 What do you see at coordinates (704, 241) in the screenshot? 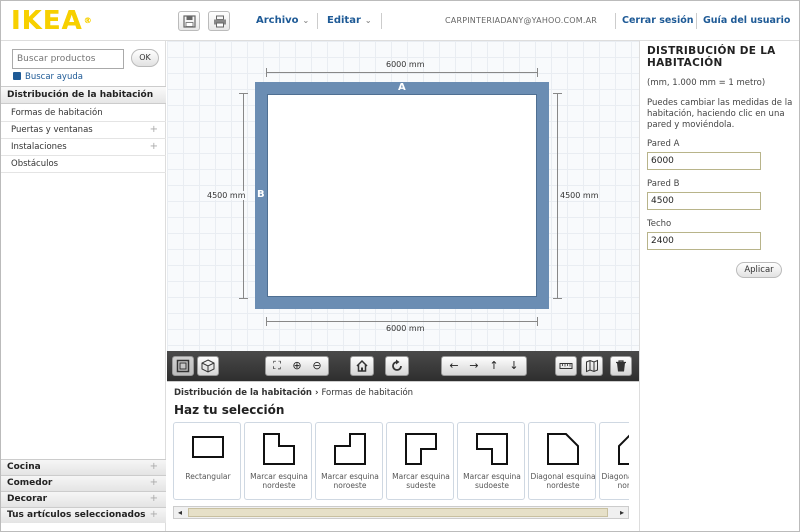
I see `ceiling-input` at bounding box center [704, 241].